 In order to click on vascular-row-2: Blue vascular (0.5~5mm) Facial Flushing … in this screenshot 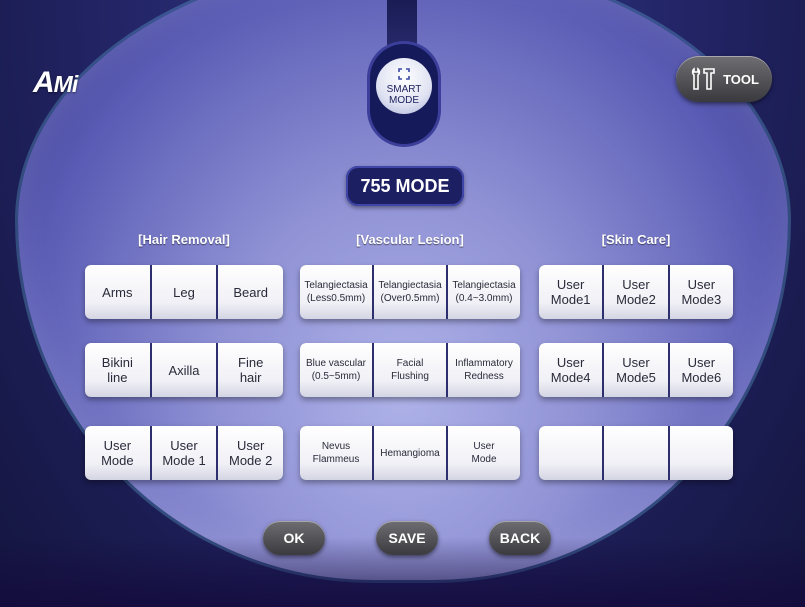, I will do `click(410, 370)`.